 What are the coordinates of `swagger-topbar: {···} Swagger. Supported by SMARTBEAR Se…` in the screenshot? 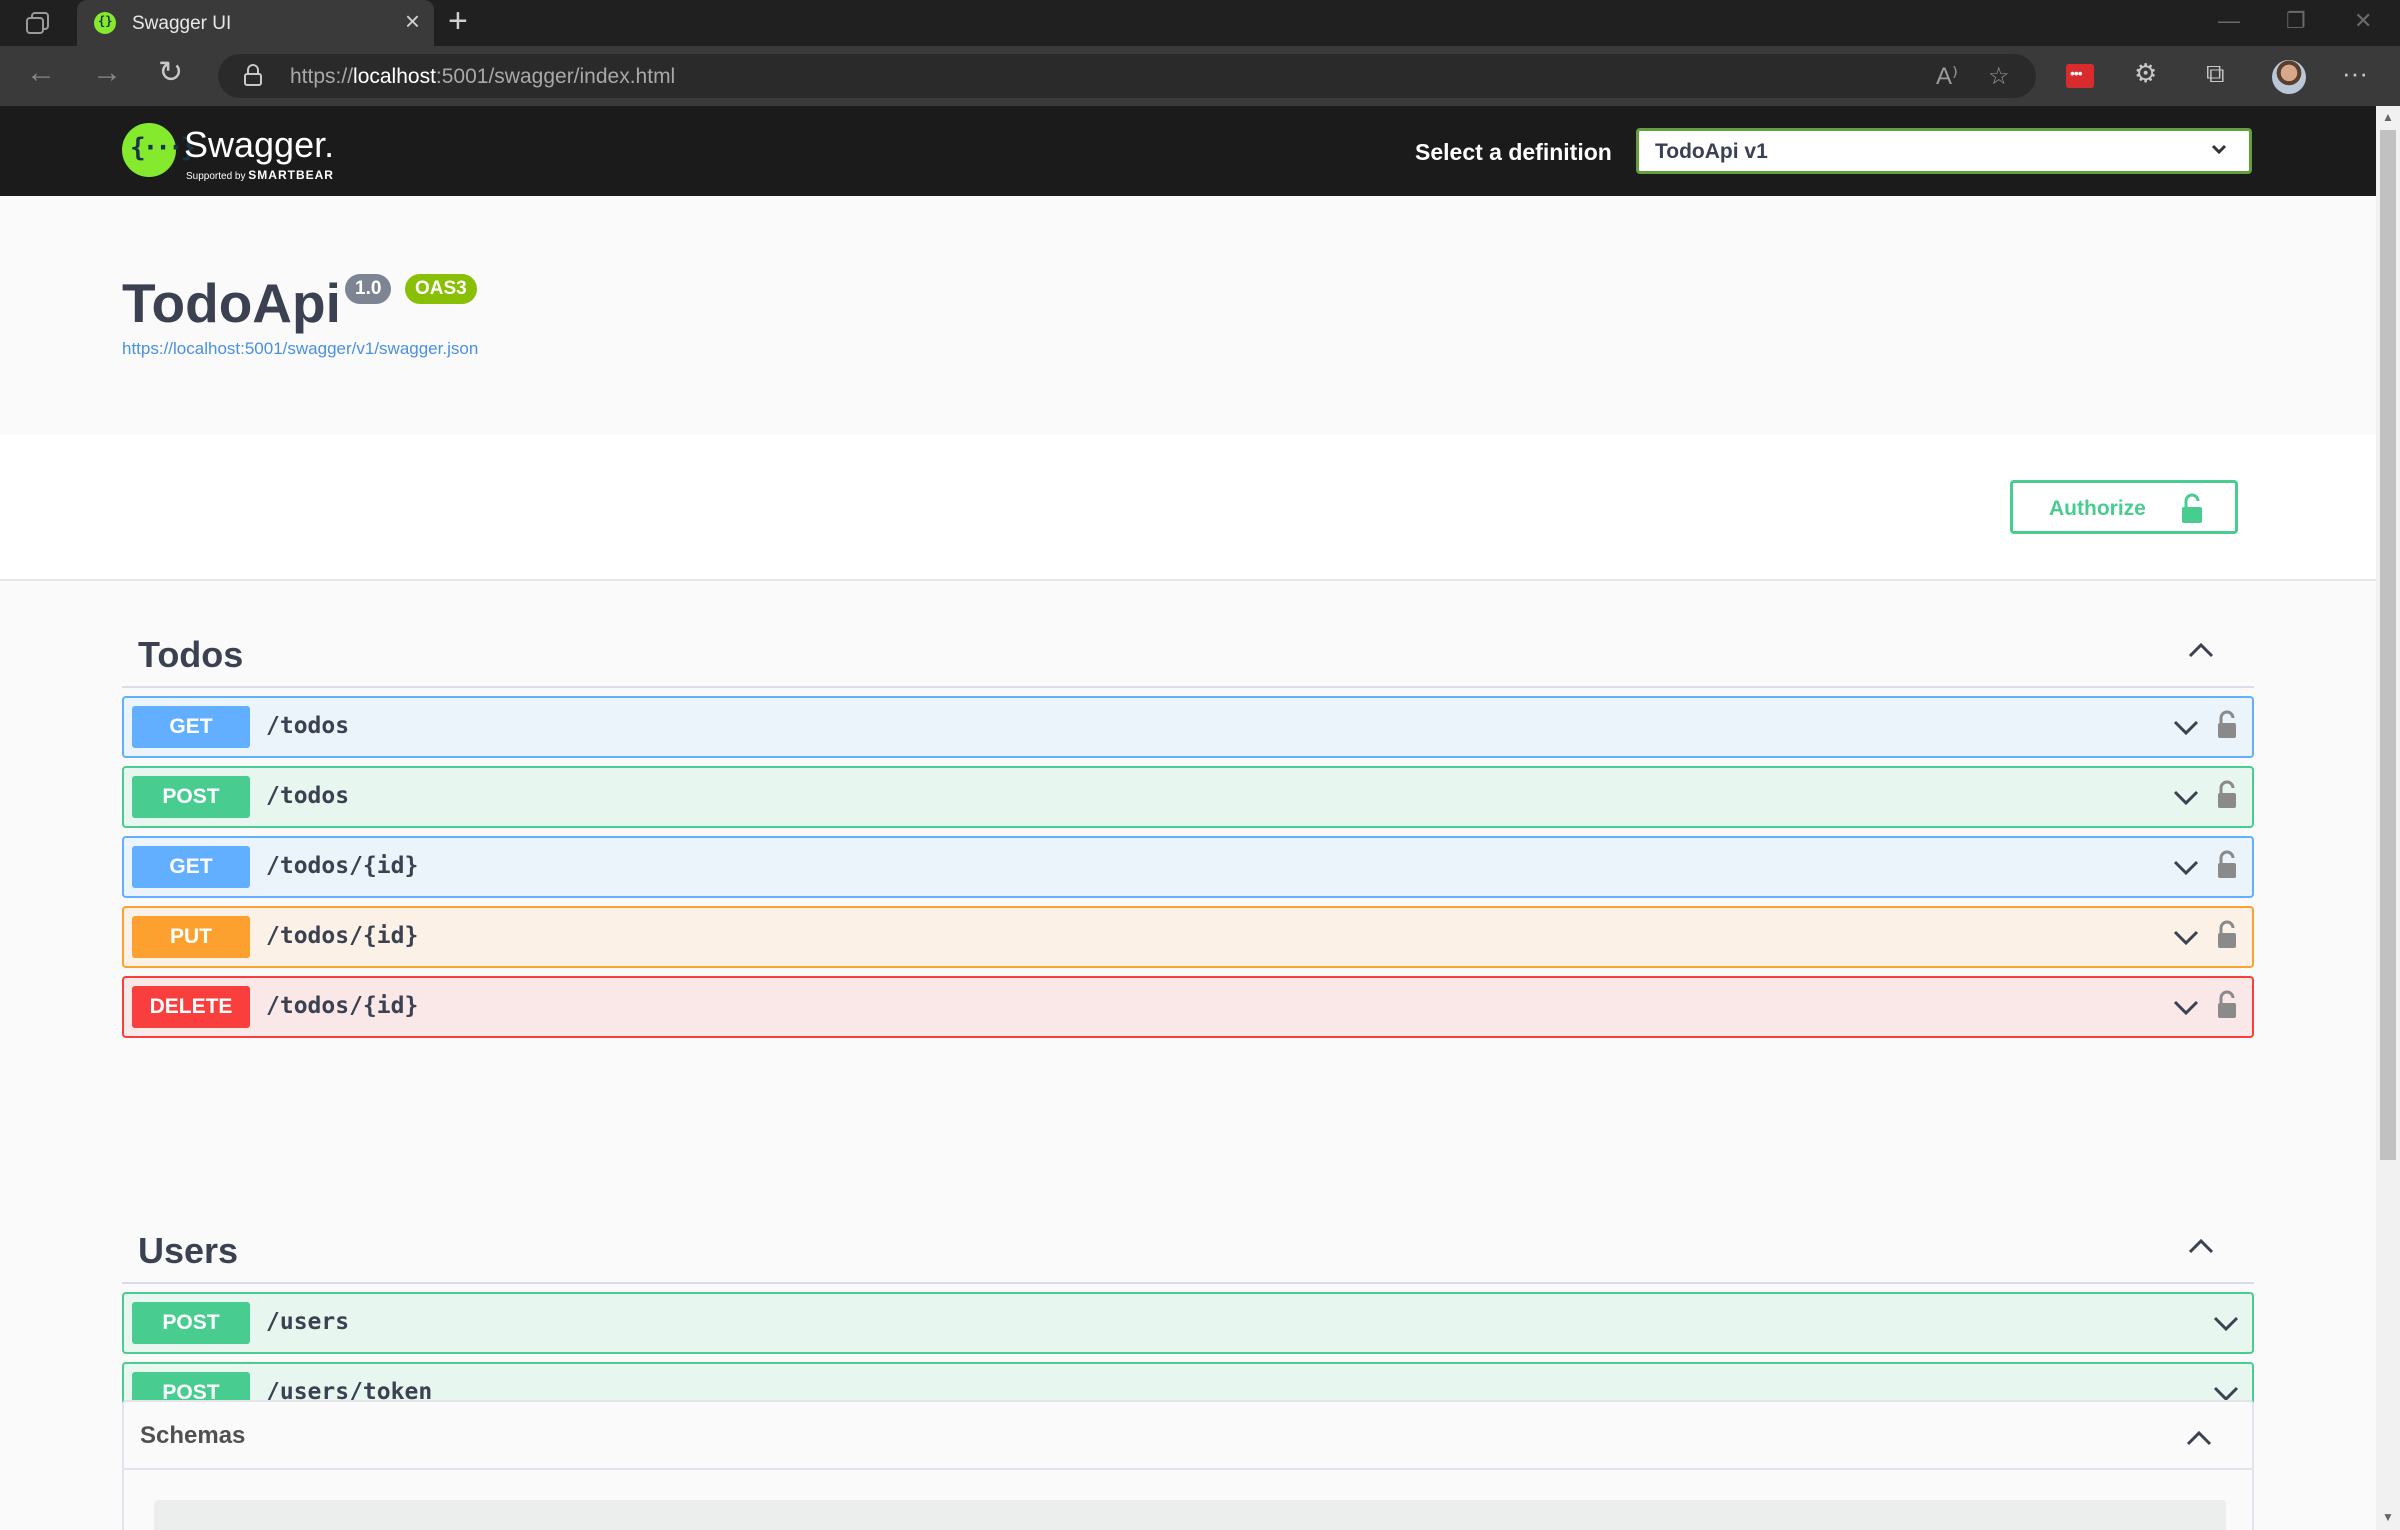 It's located at (1188, 151).